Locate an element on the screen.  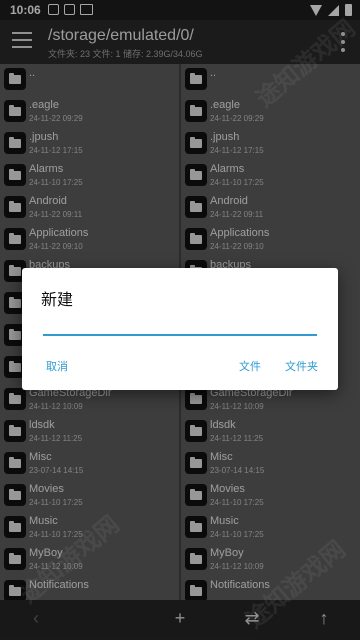
name-input is located at coordinates (180, 325).